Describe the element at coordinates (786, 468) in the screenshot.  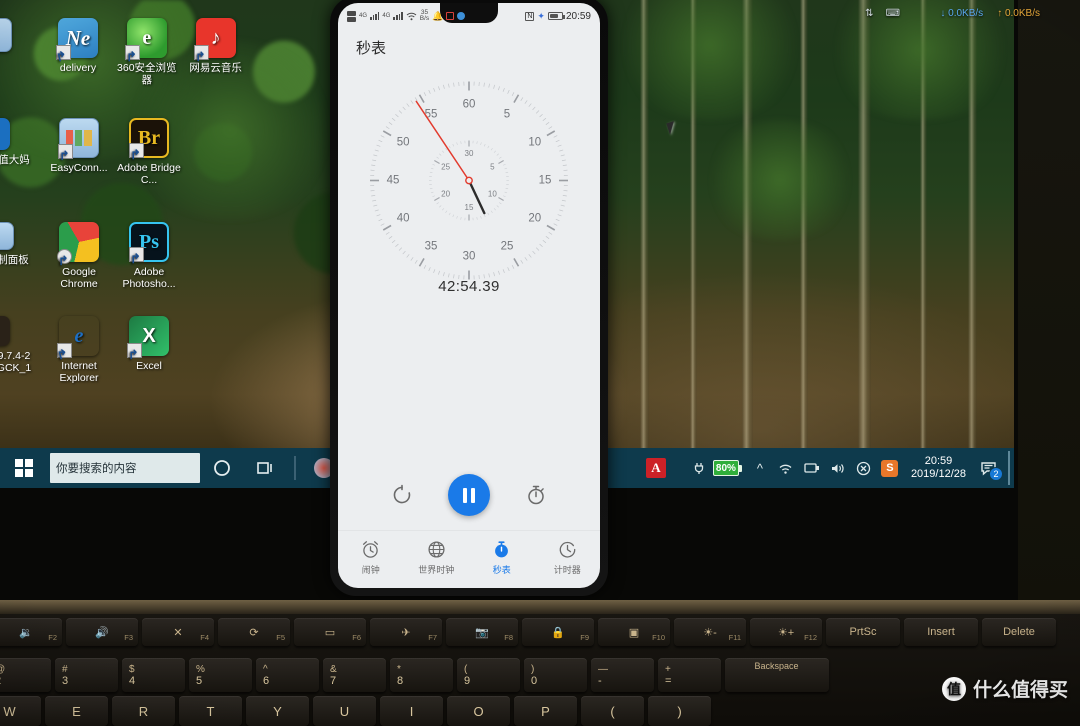
I see `wifi-button` at that location.